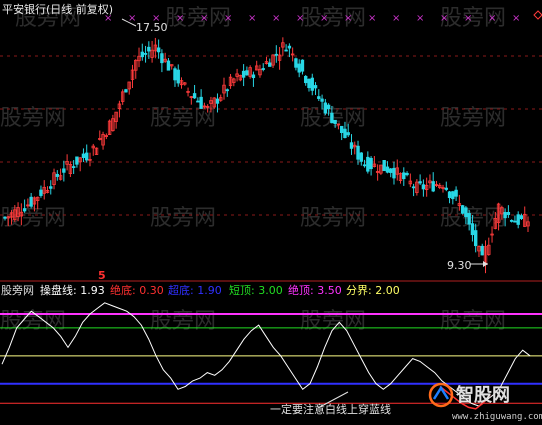  I want to click on low-annotation: 9.30, so click(467, 265).